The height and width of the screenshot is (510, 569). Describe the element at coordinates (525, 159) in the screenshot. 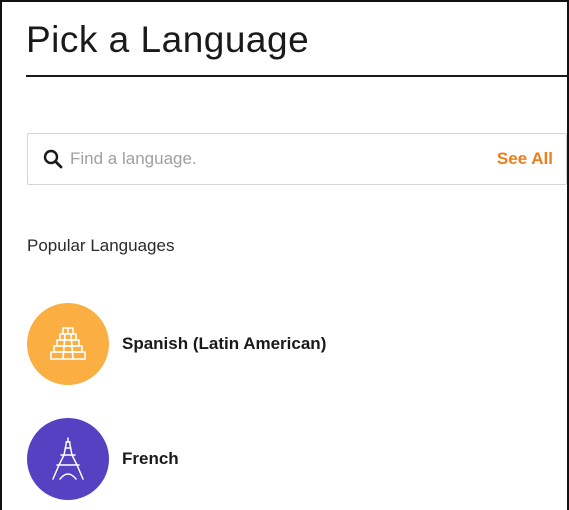

I see `see-all-link: See All` at that location.